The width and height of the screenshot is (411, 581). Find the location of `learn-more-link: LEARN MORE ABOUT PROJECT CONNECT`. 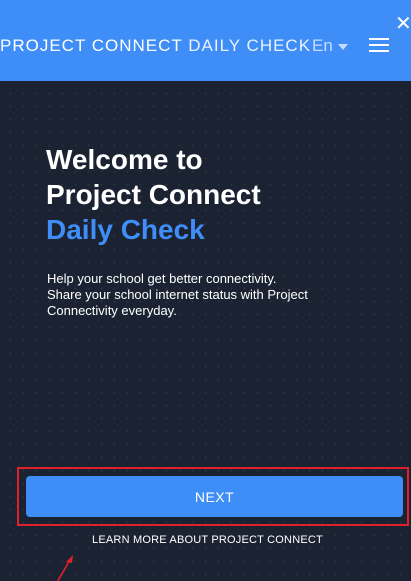

learn-more-link: LEARN MORE ABOUT PROJECT CONNECT is located at coordinates (205, 540).